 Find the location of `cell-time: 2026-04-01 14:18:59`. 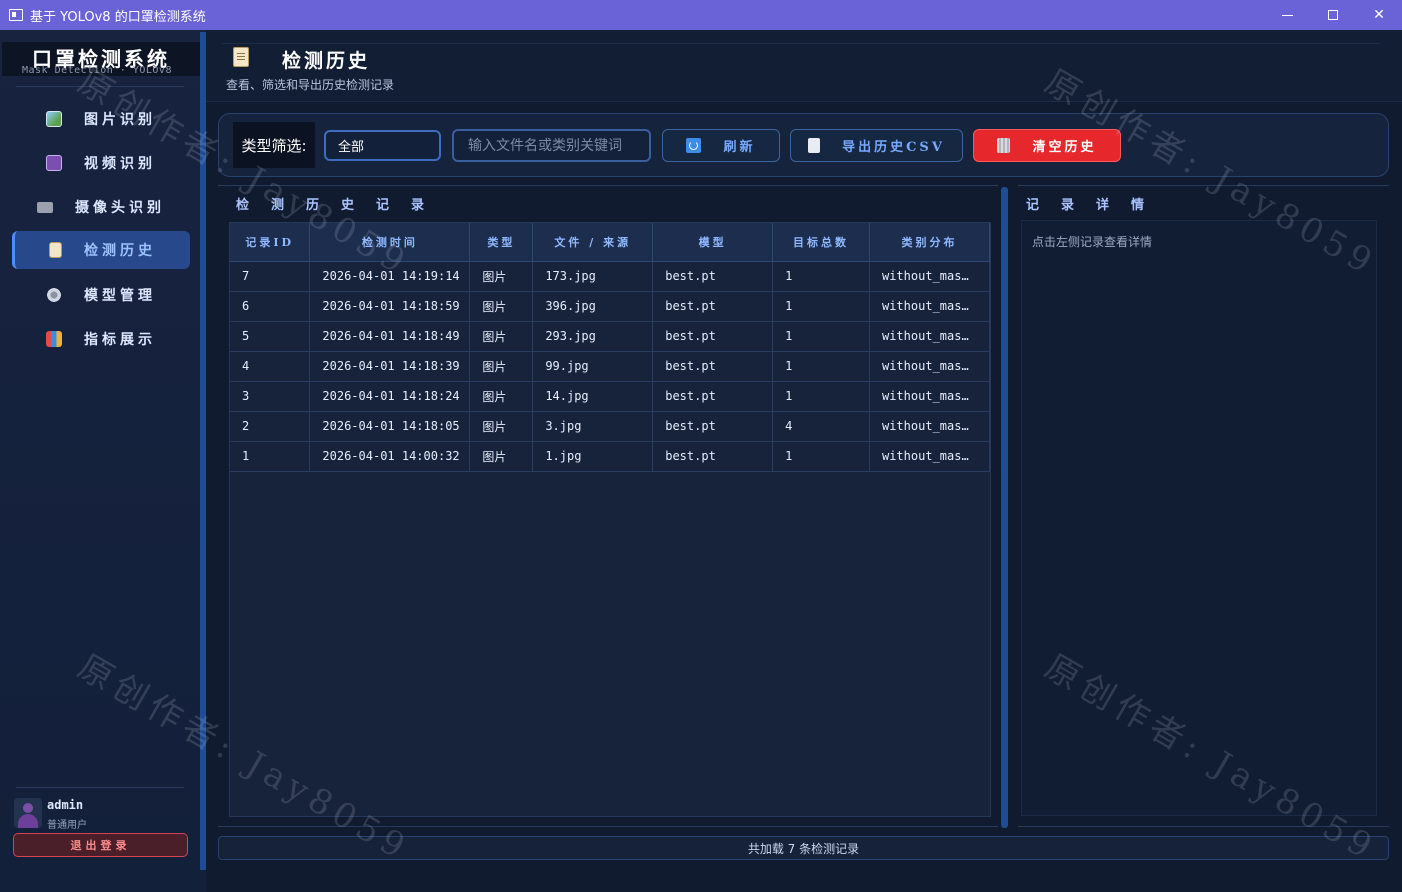

cell-time: 2026-04-01 14:18:59 is located at coordinates (390, 306).